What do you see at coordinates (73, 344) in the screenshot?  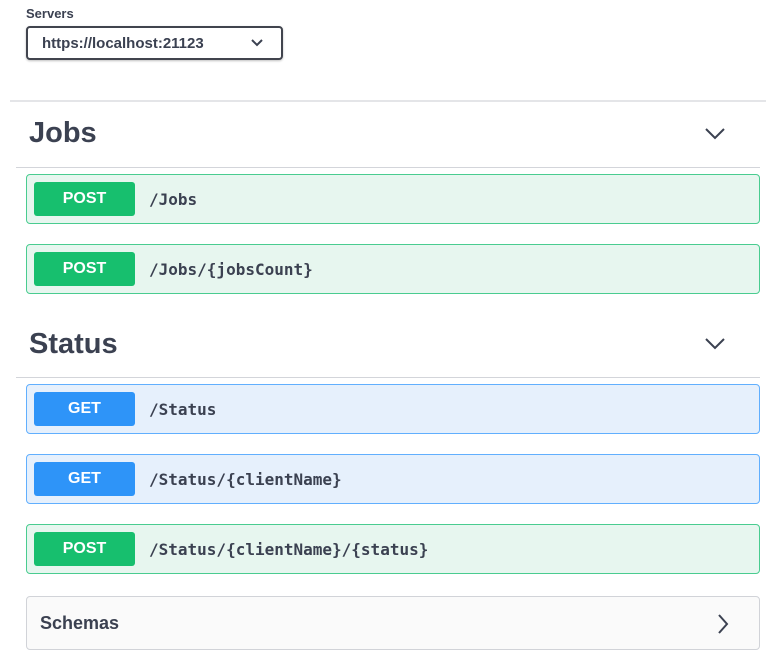 I see `section-title-status: Status` at bounding box center [73, 344].